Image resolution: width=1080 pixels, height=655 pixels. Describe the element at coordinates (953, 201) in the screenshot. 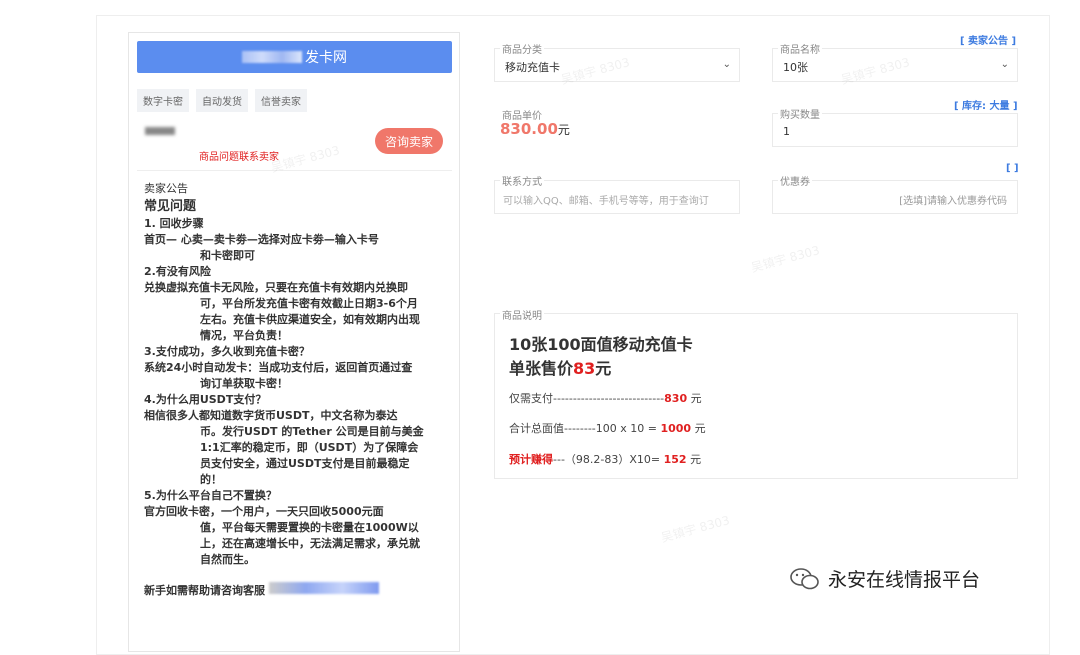

I see `coupon-placeholder: [选填]请输入优惠券代码` at that location.